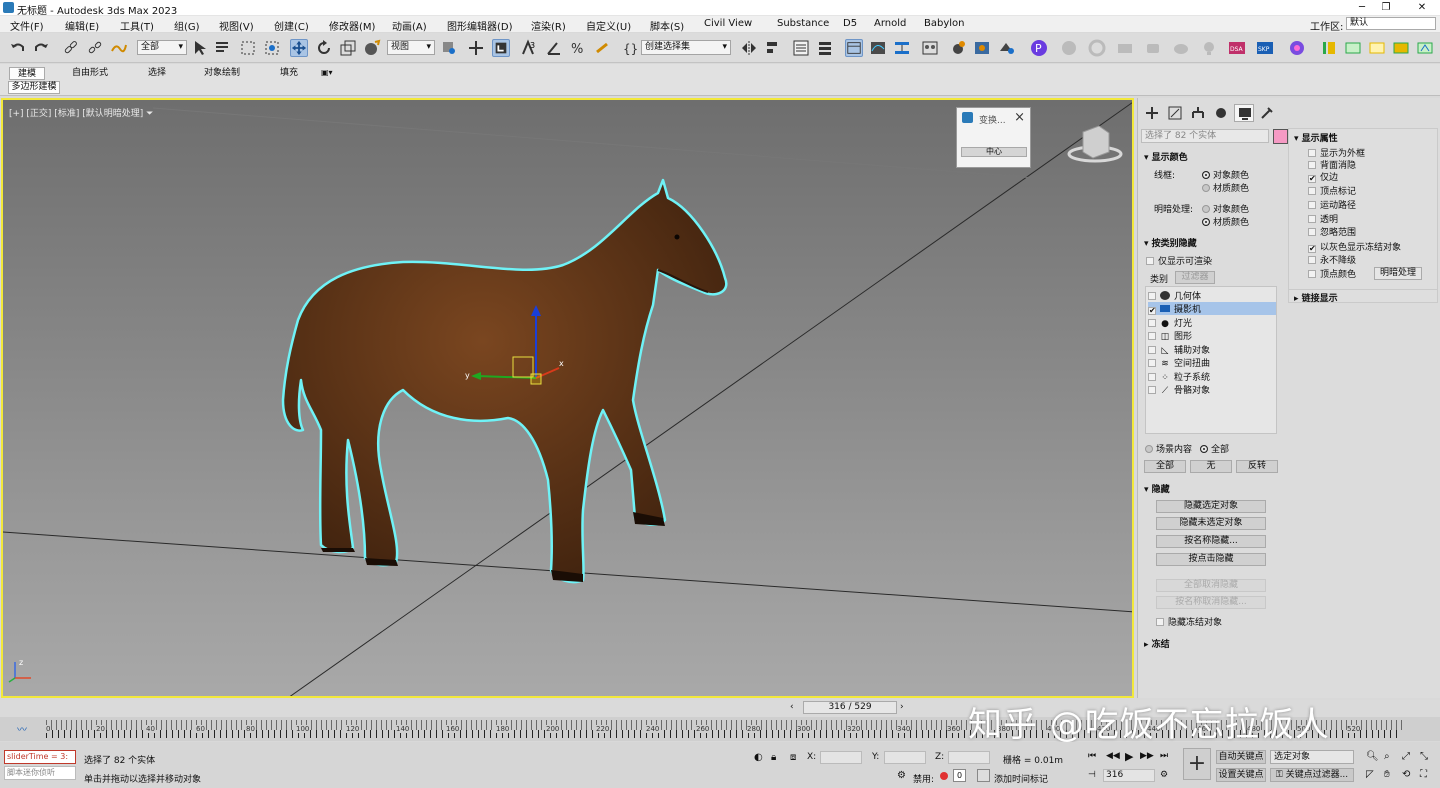  What do you see at coordinates (1212, 349) in the screenshot?
I see `category-helpers: ◺ 辅助对象` at bounding box center [1212, 349].